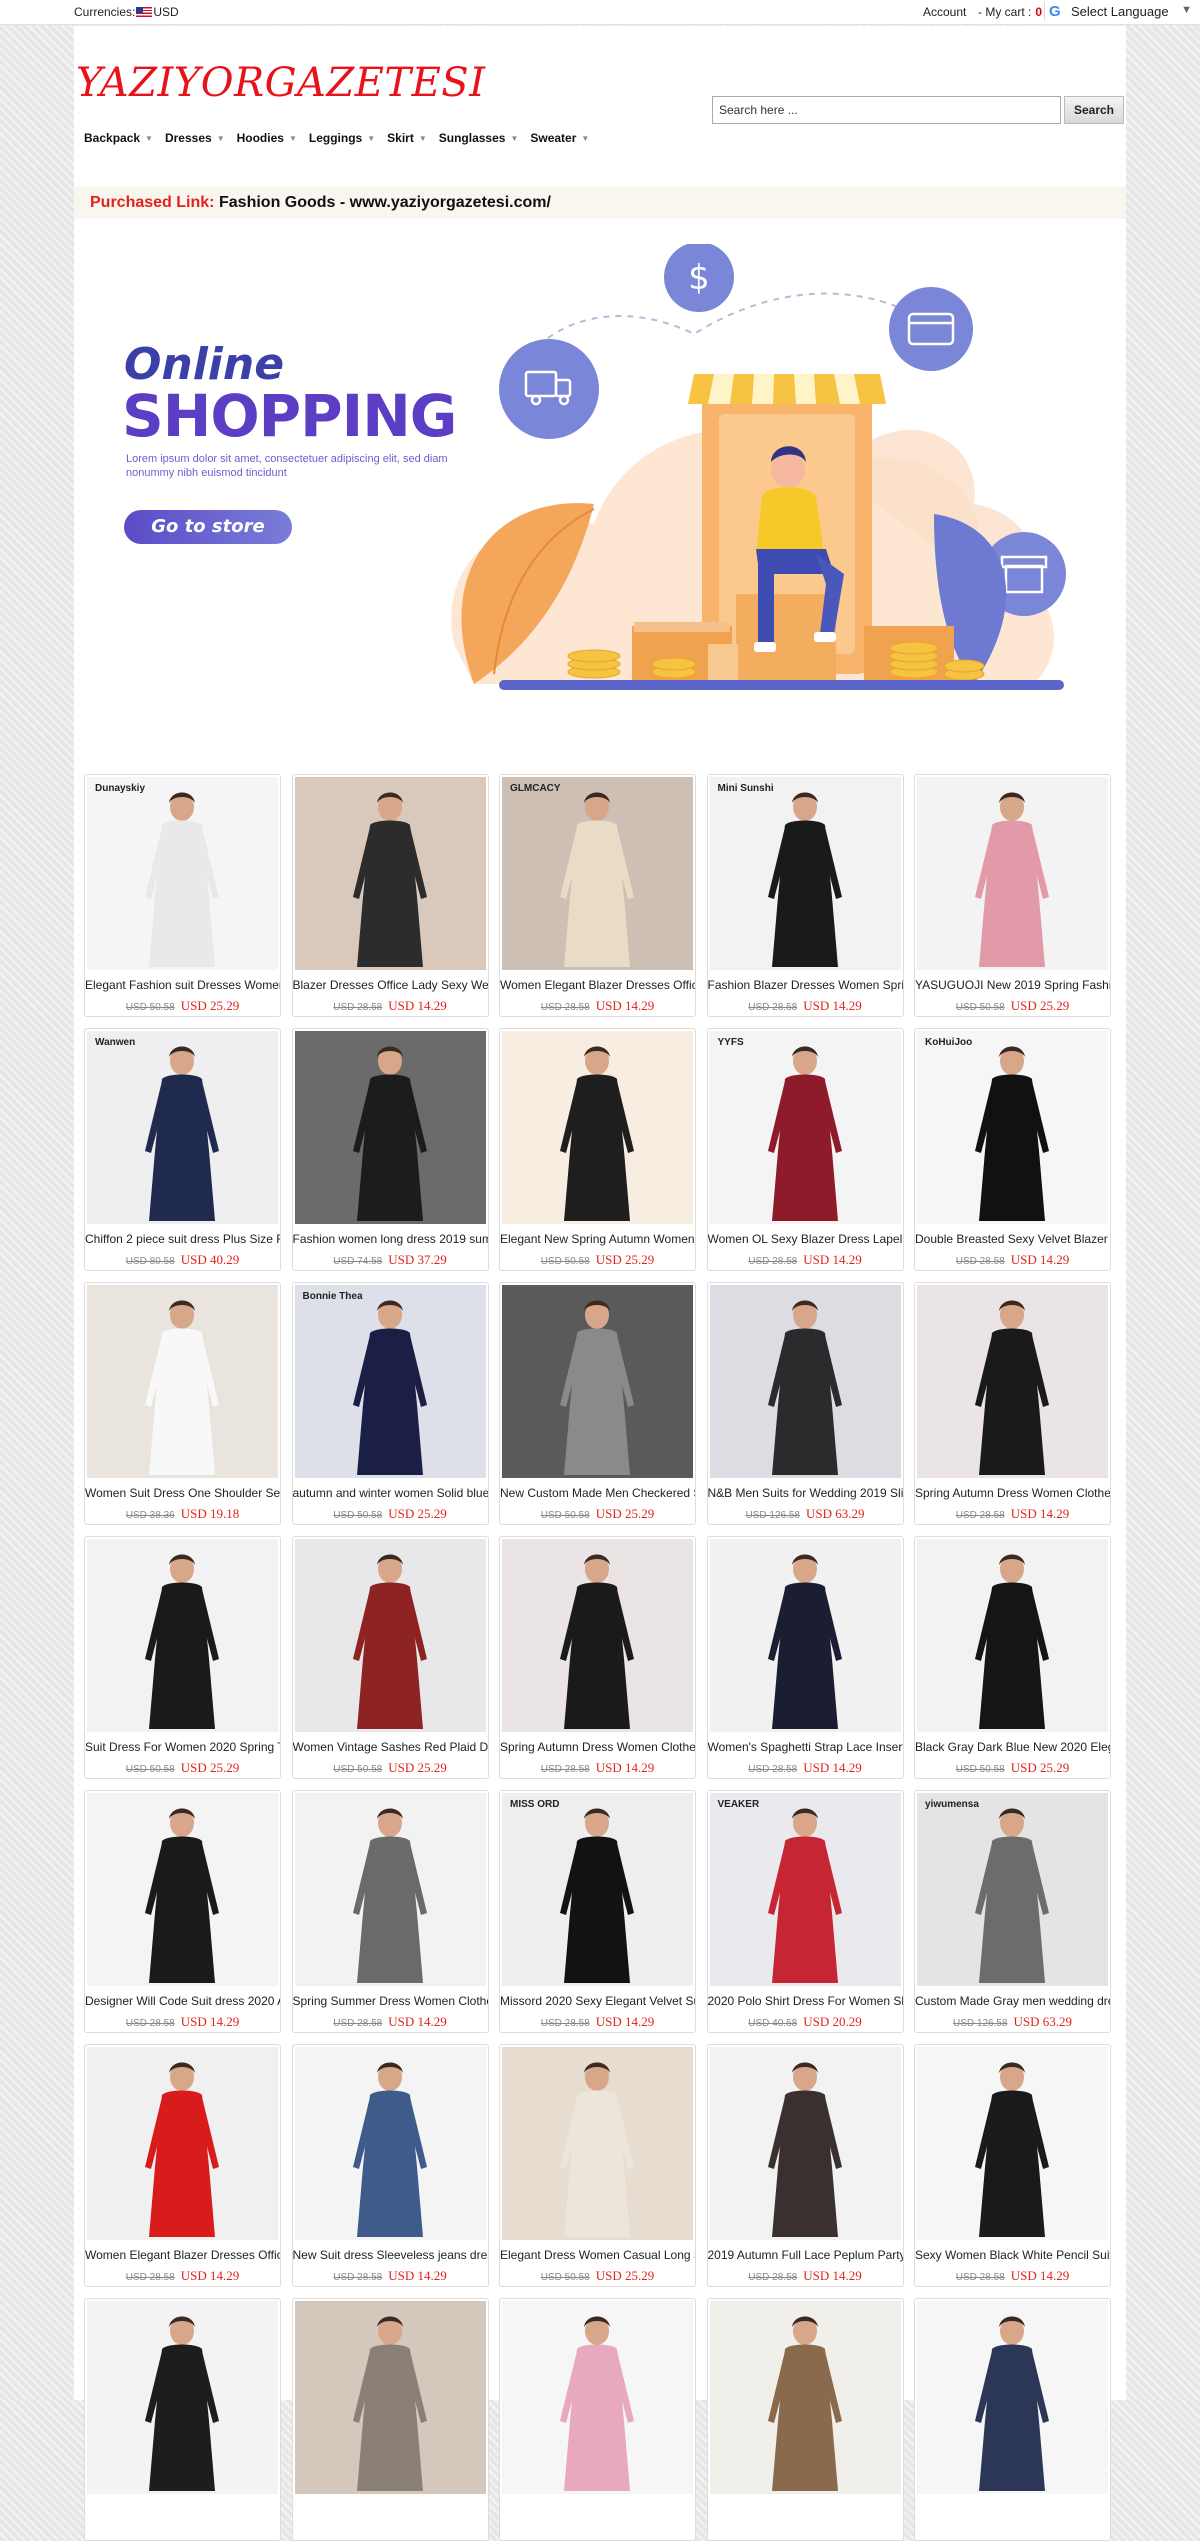  Describe the element at coordinates (126, 12) in the screenshot. I see `currency-selector: Currencies: USD` at that location.